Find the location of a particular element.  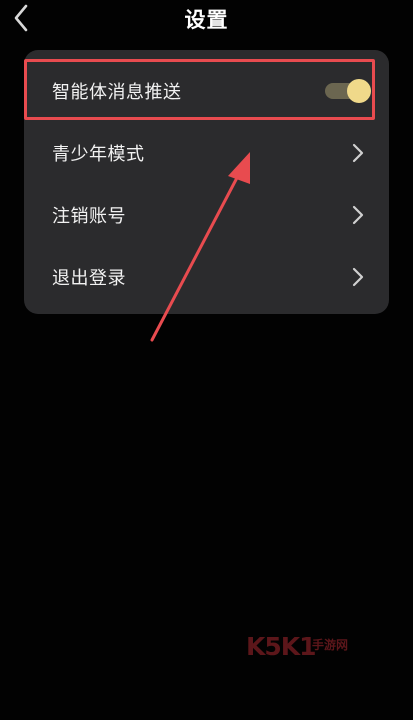

row-delete-account: 注销账号 is located at coordinates (206, 215).